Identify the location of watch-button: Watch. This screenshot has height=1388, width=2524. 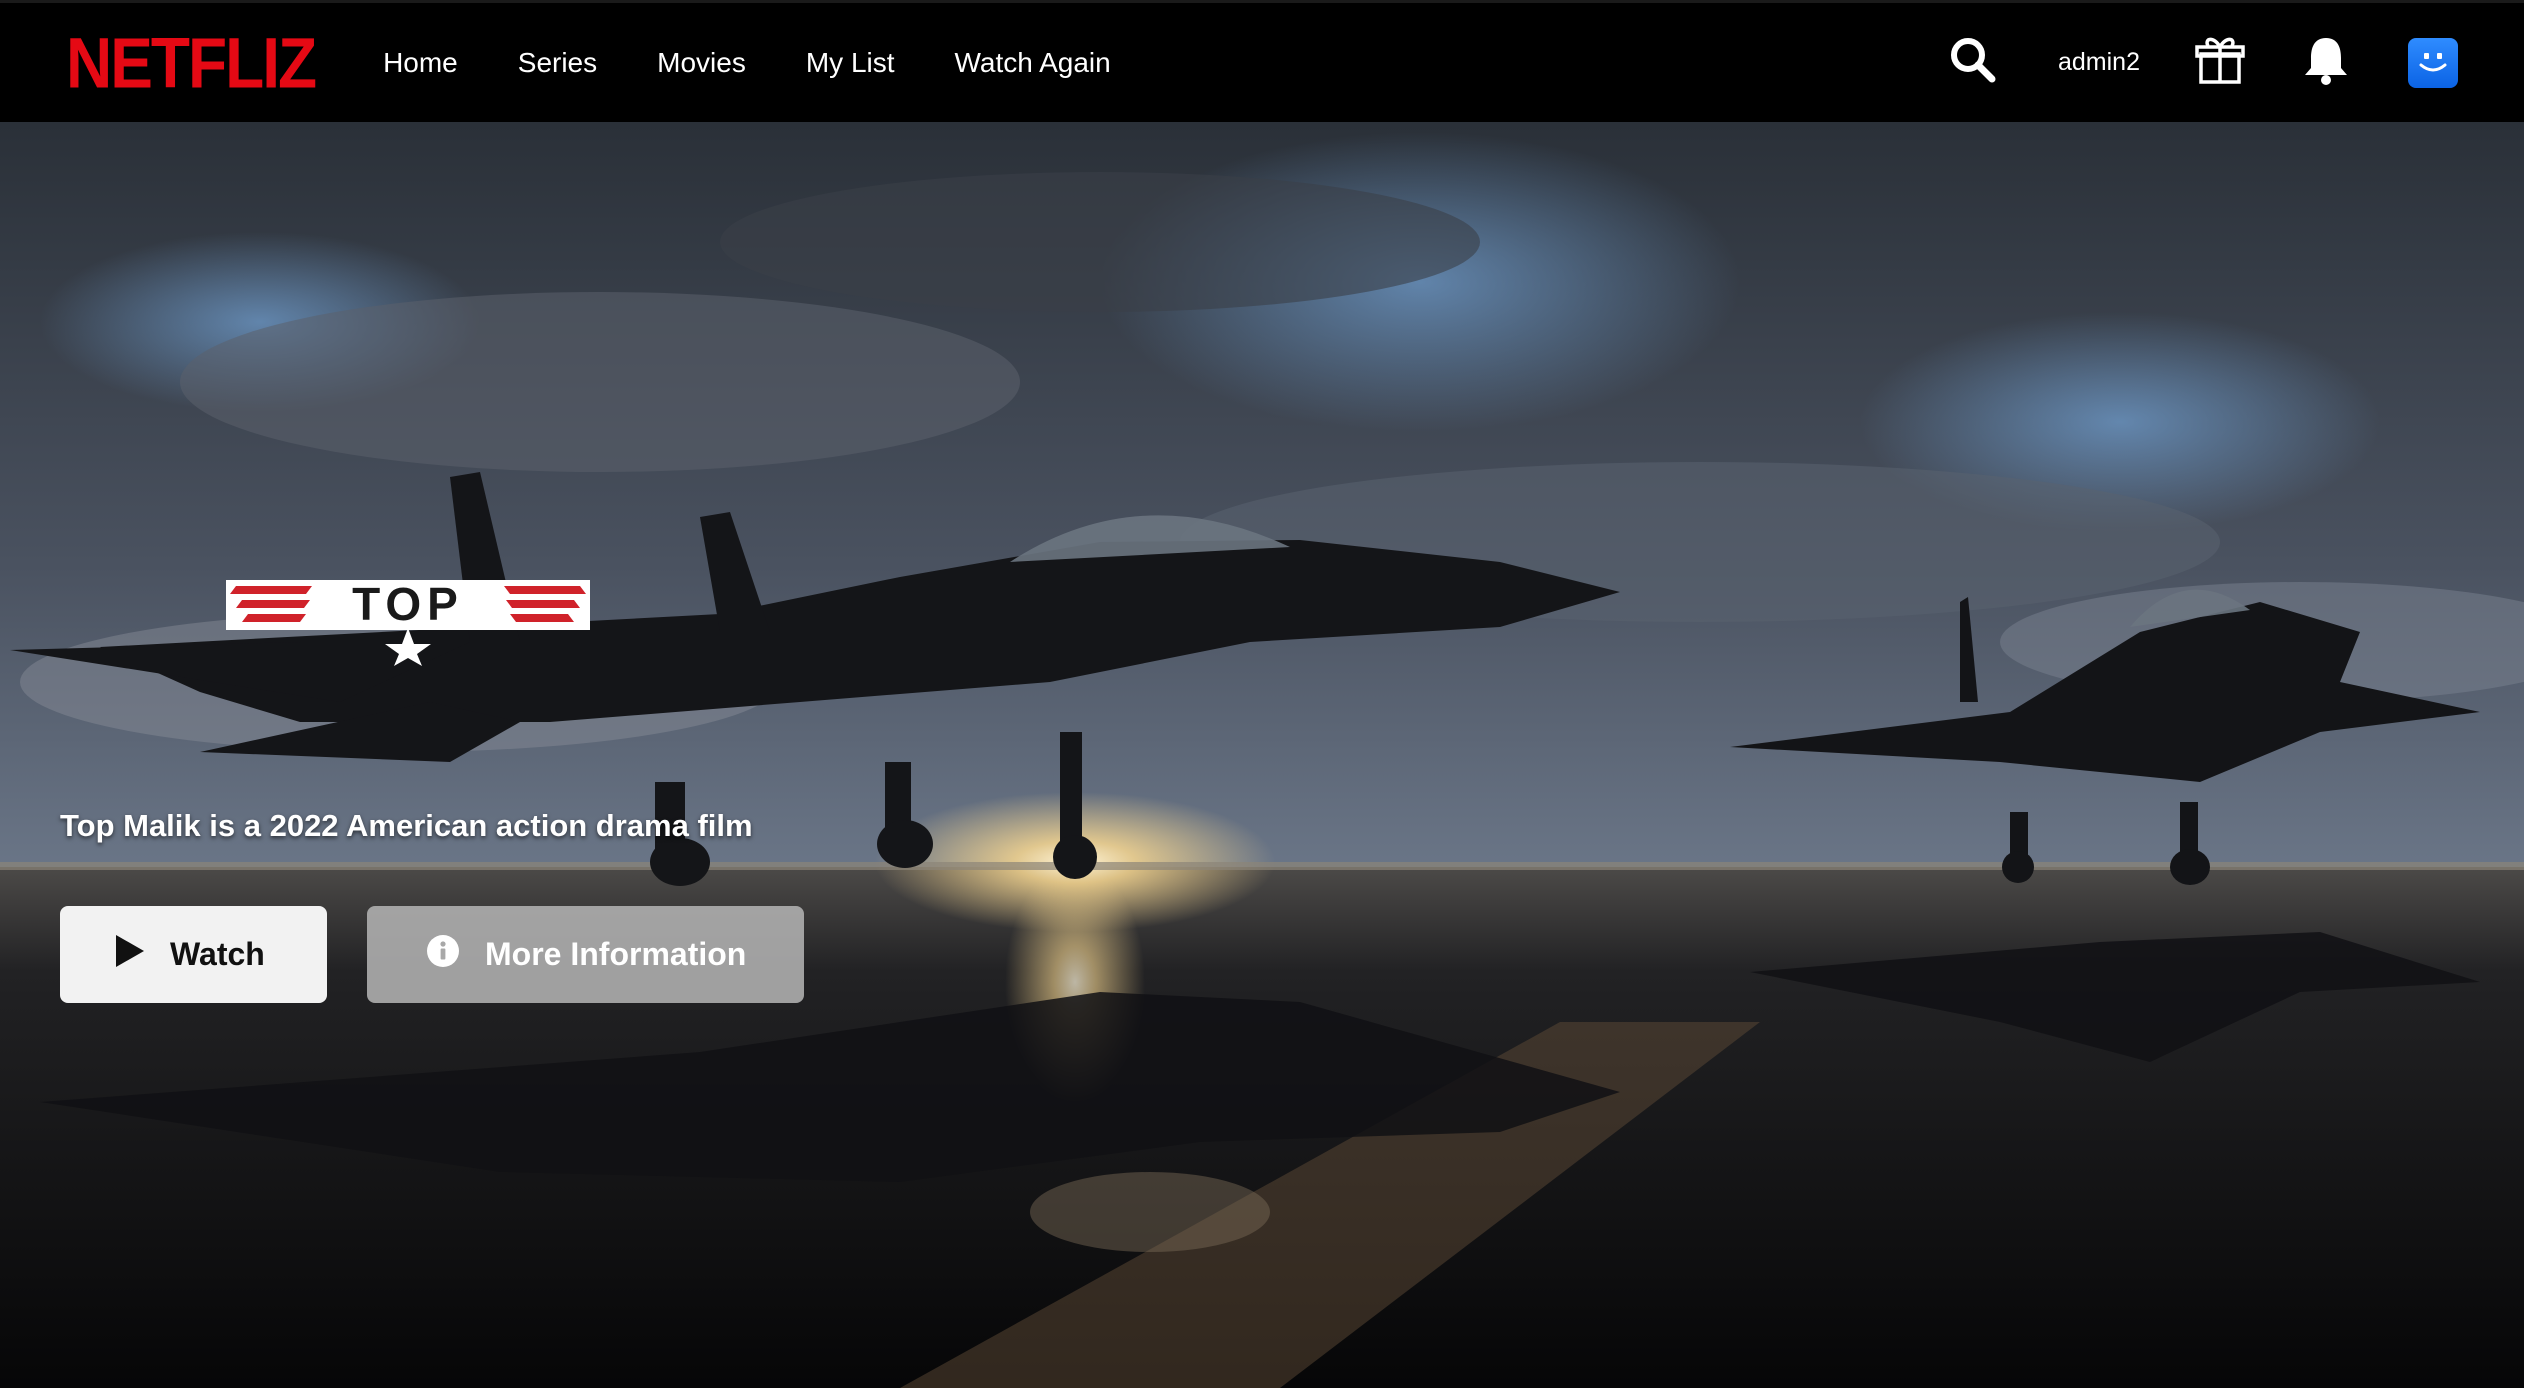
(193, 954).